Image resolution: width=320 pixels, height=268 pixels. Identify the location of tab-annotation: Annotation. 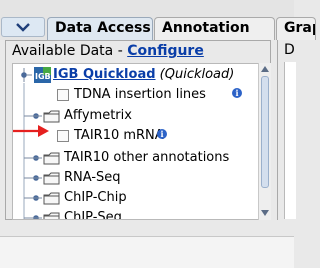
(214, 28).